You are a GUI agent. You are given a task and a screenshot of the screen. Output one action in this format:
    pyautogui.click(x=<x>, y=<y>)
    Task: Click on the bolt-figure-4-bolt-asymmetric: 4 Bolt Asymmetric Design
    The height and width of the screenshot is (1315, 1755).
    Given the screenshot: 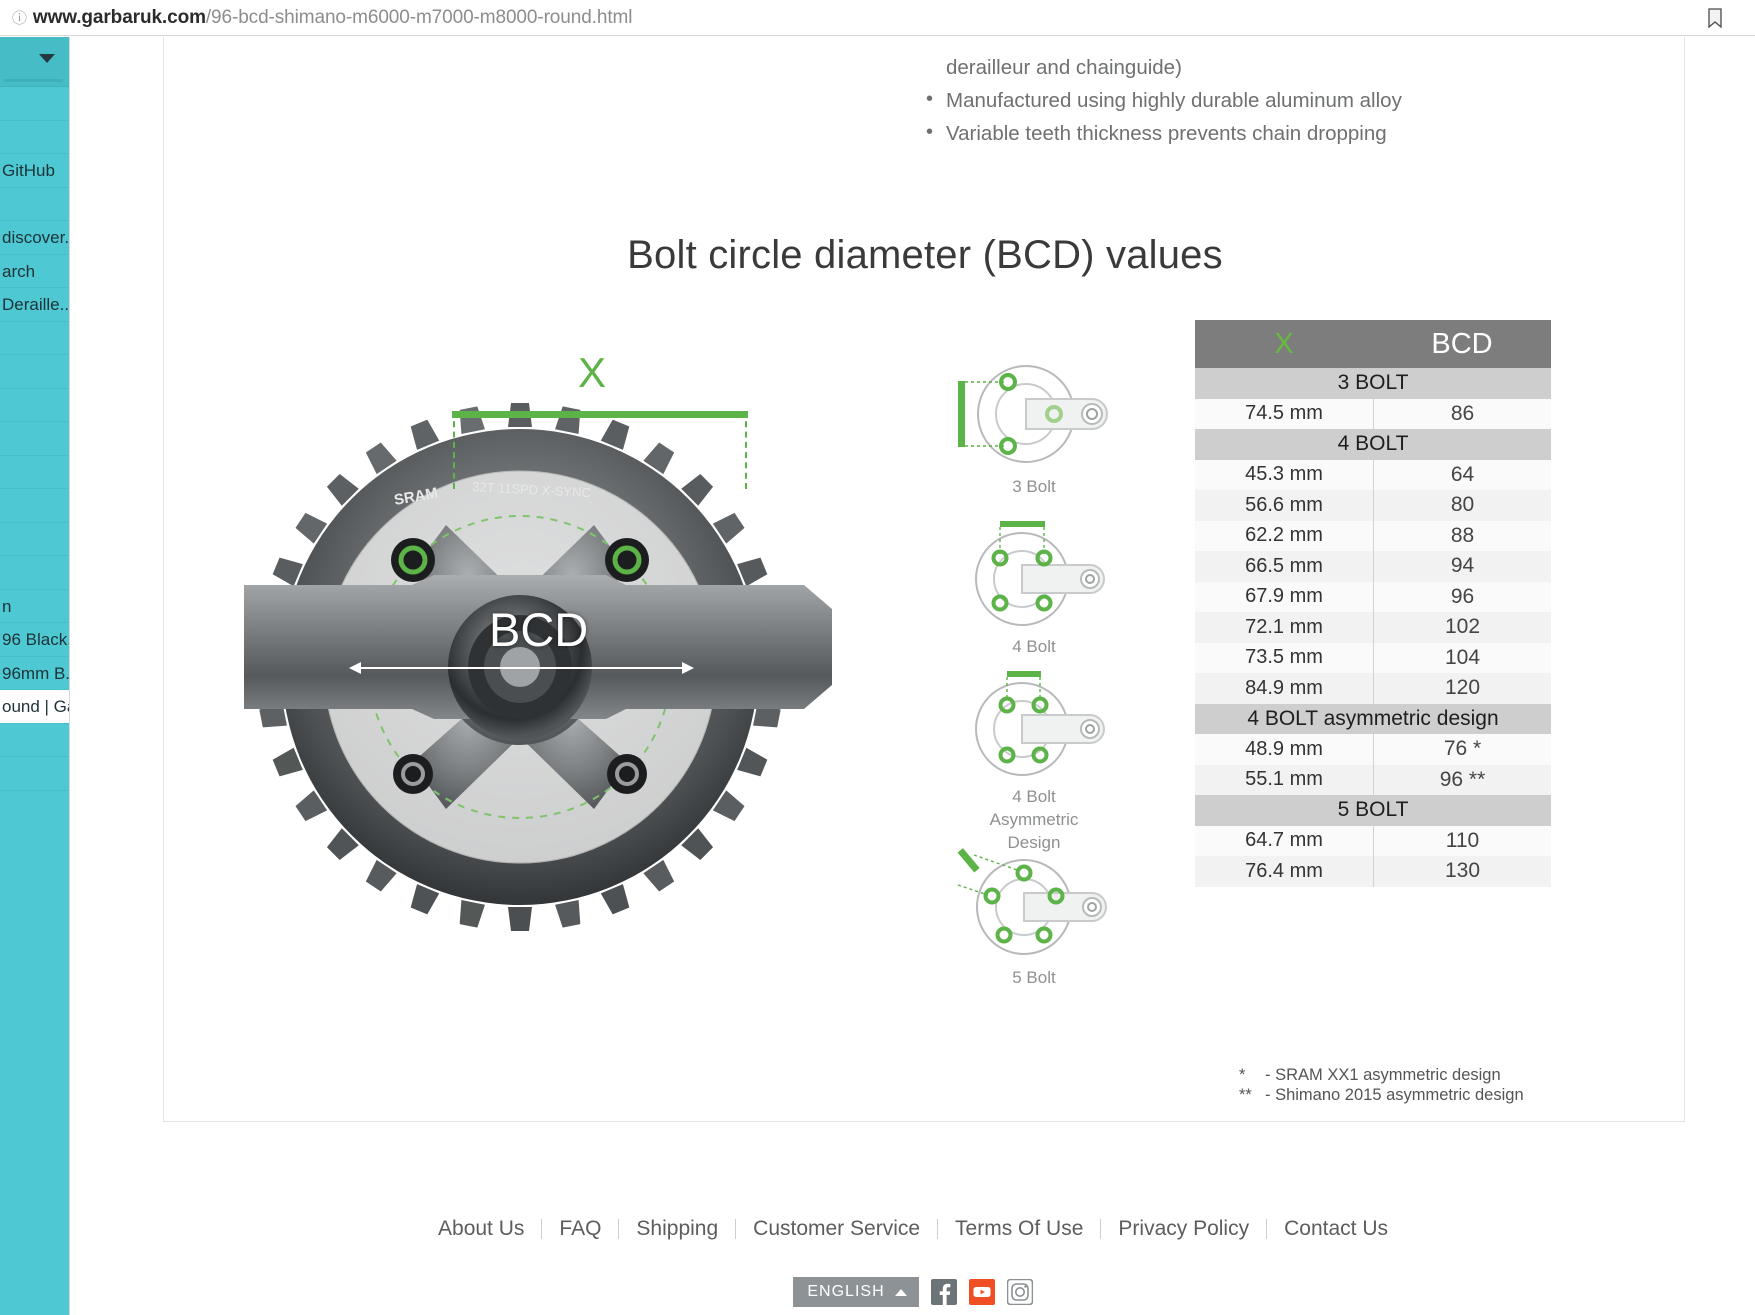 What is the action you would take?
    pyautogui.click(x=1034, y=756)
    